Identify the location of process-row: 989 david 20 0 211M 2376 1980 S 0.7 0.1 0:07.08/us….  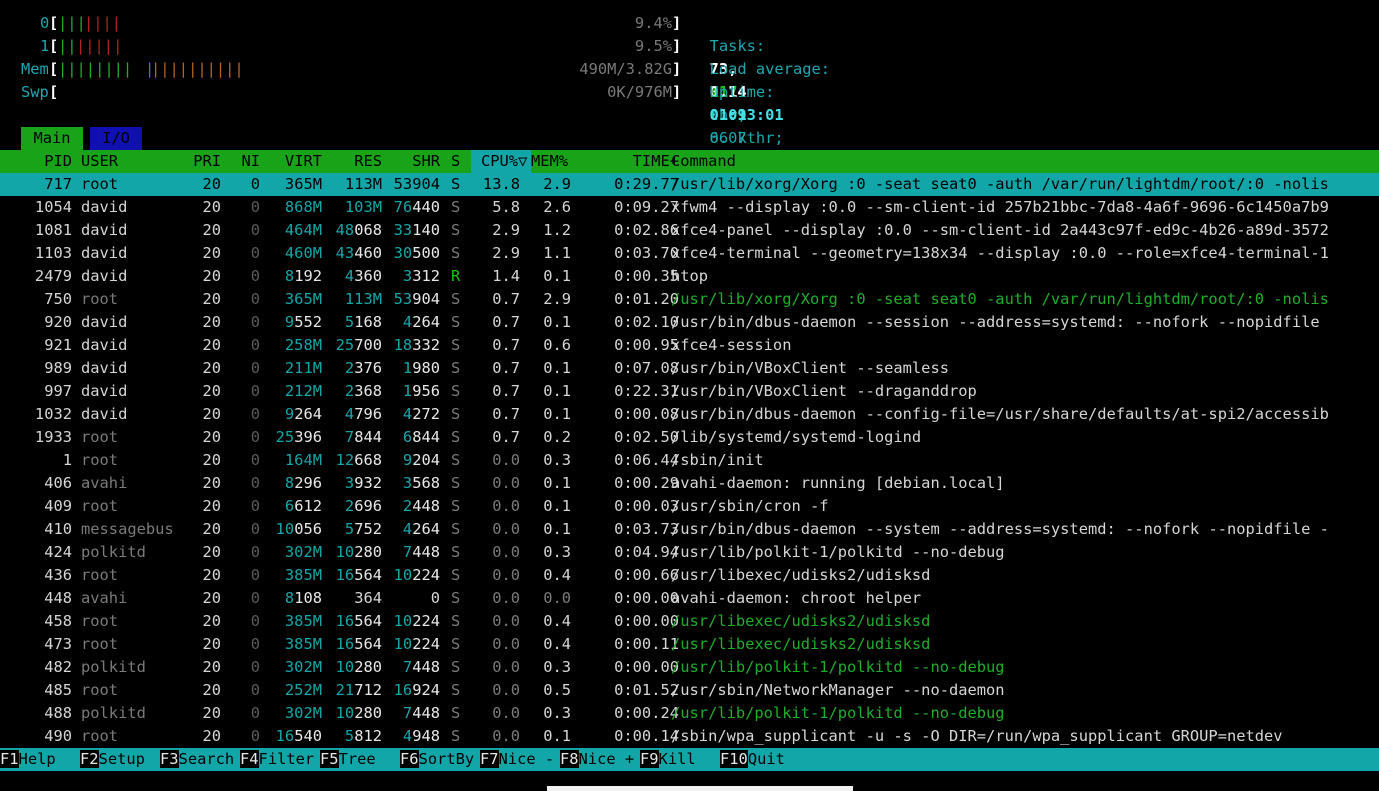
(689, 368).